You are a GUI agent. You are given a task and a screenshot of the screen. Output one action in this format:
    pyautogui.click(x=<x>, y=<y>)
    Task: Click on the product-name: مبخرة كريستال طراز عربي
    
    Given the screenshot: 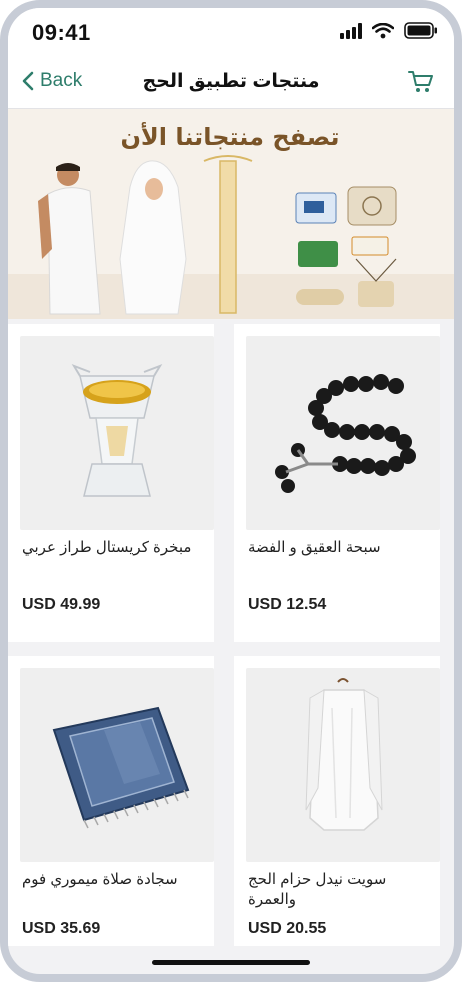 What is the action you would take?
    pyautogui.click(x=107, y=547)
    